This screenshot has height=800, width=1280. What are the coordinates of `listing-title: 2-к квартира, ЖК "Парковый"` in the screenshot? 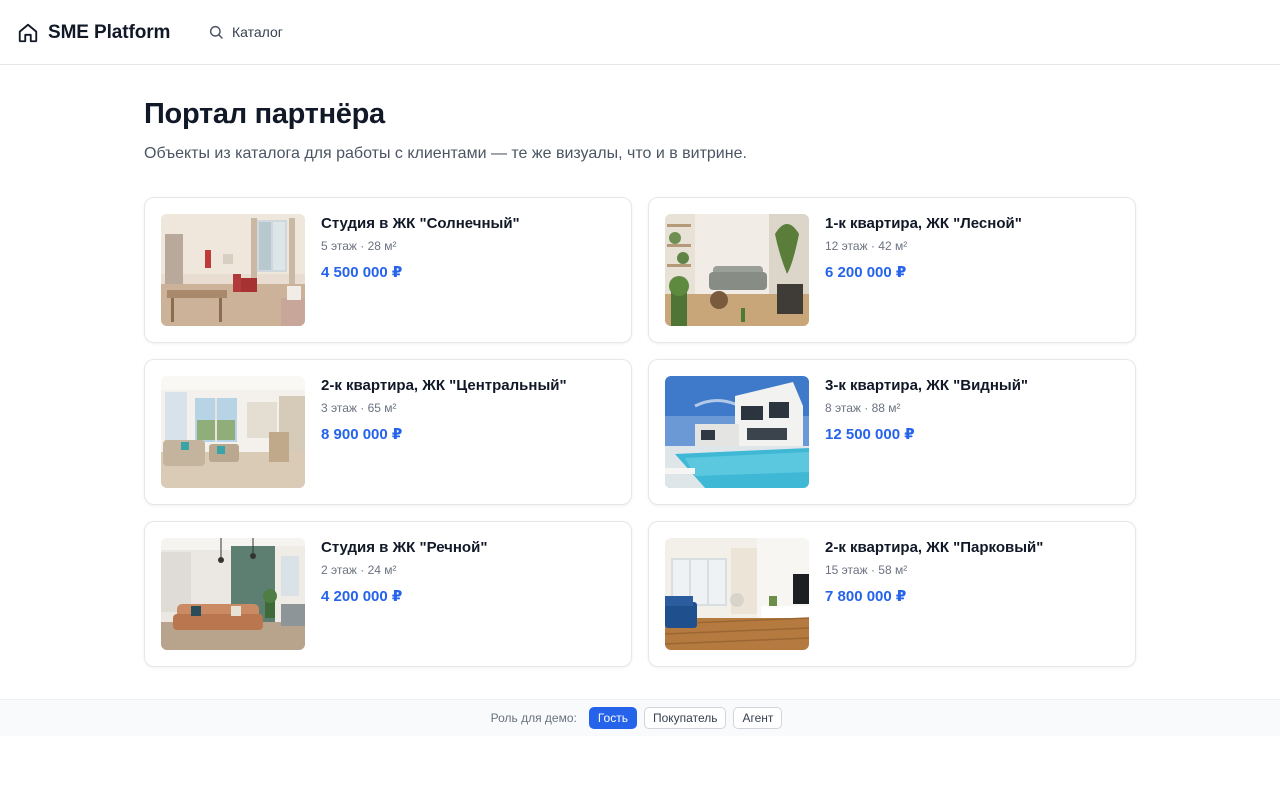 It's located at (934, 547).